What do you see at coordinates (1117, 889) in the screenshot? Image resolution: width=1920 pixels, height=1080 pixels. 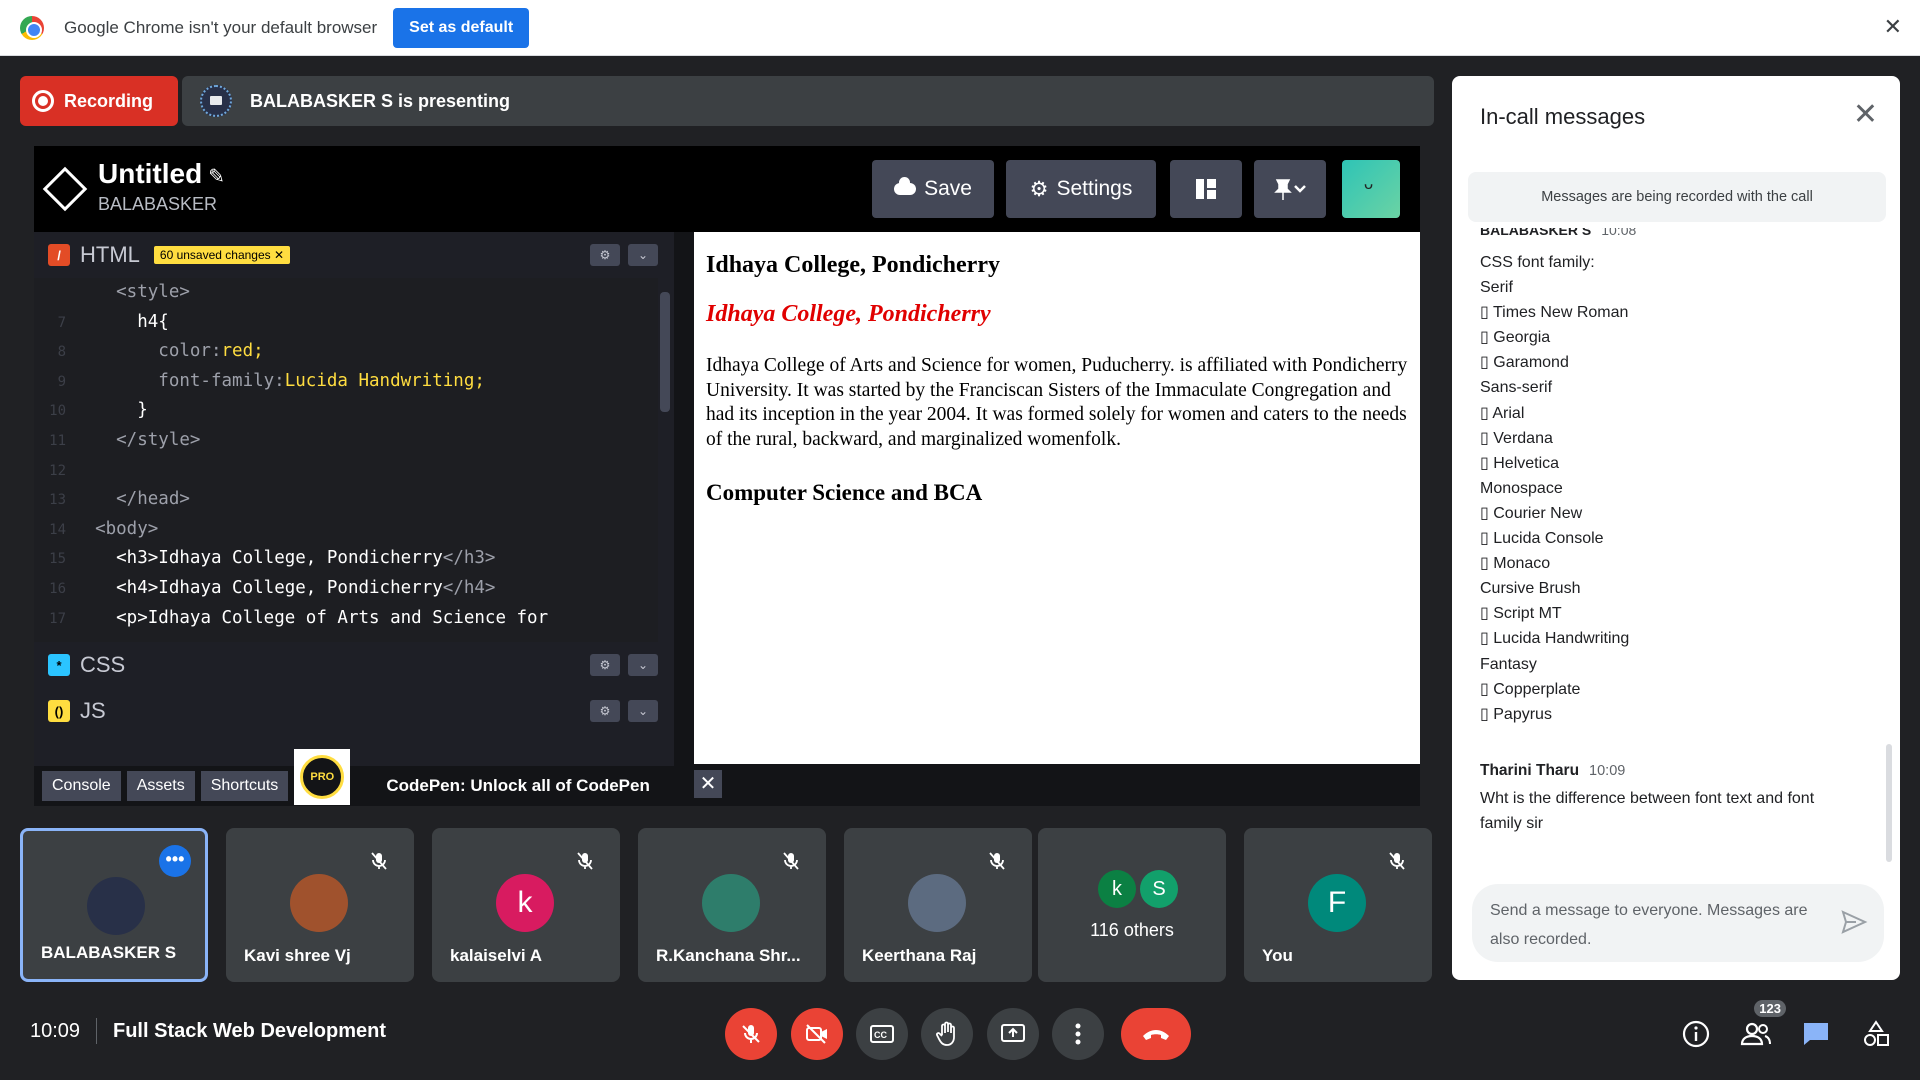 I see `avatar: k` at bounding box center [1117, 889].